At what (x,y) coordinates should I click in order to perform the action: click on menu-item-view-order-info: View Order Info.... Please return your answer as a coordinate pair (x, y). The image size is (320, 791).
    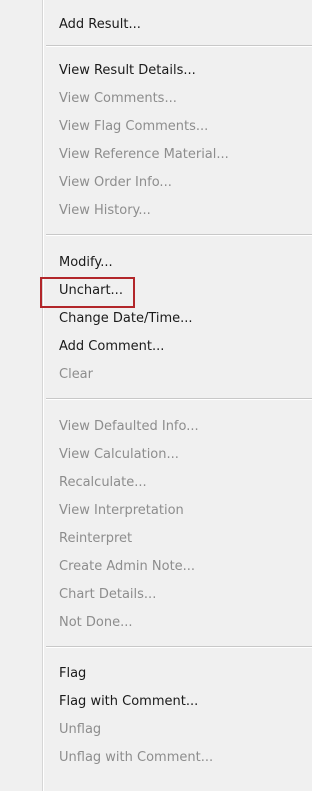
    Looking at the image, I should click on (115, 182).